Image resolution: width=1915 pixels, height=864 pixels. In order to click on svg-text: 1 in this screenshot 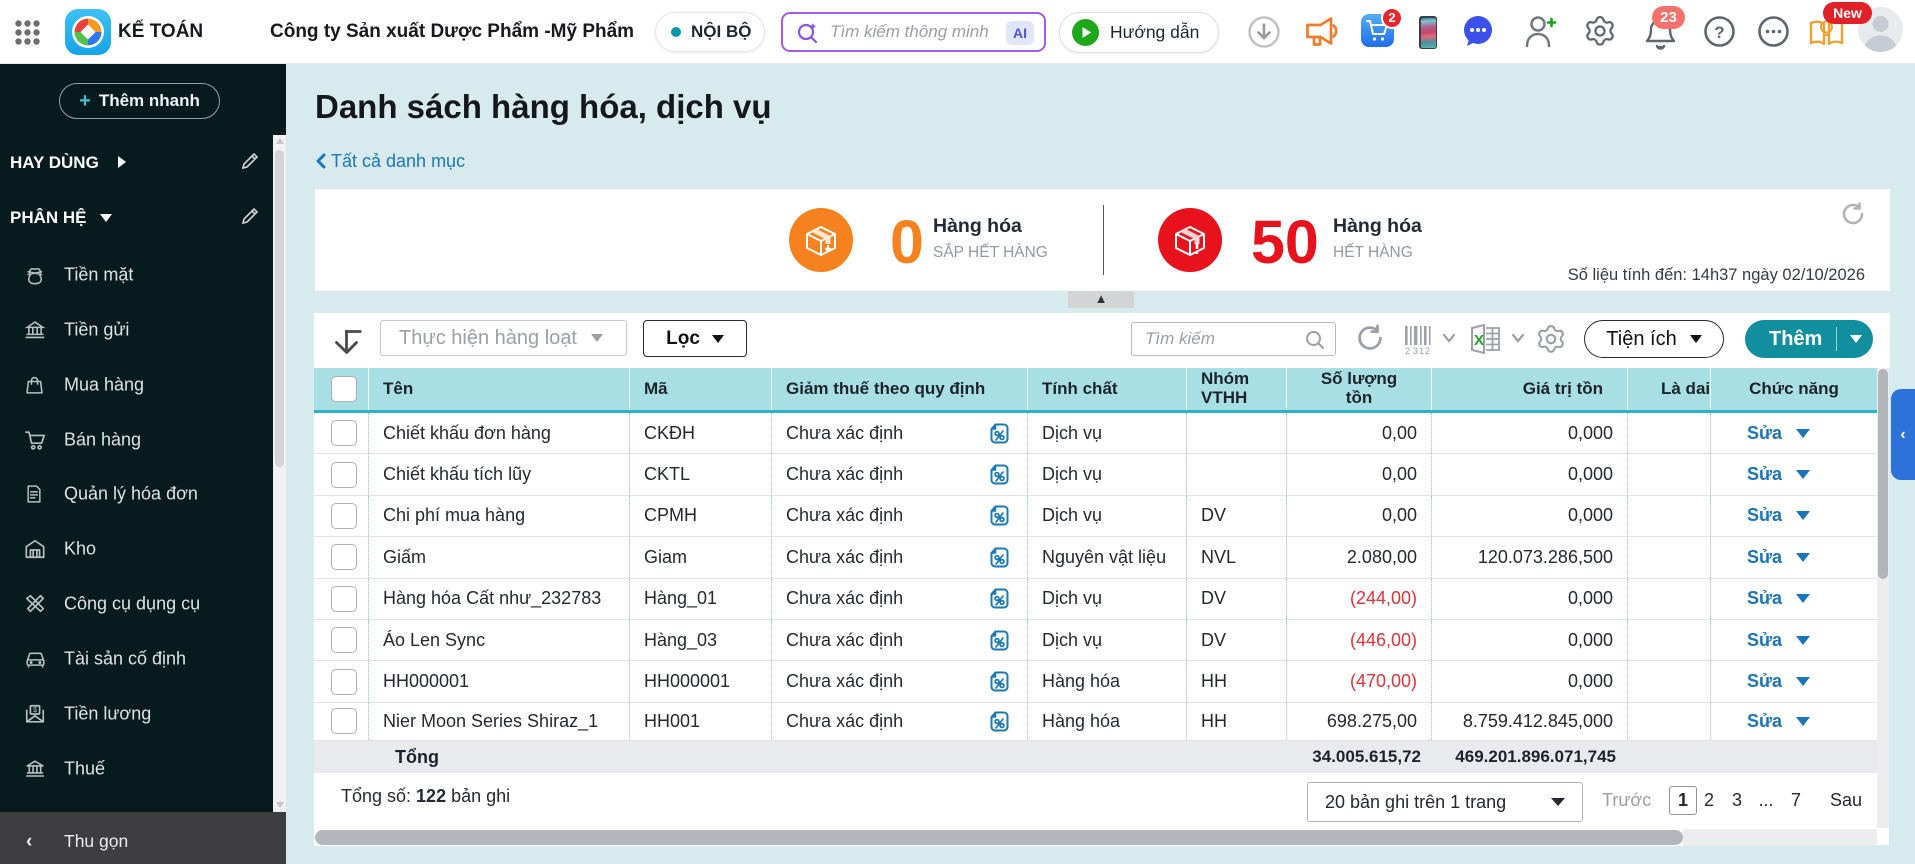, I will do `click(1421, 350)`.